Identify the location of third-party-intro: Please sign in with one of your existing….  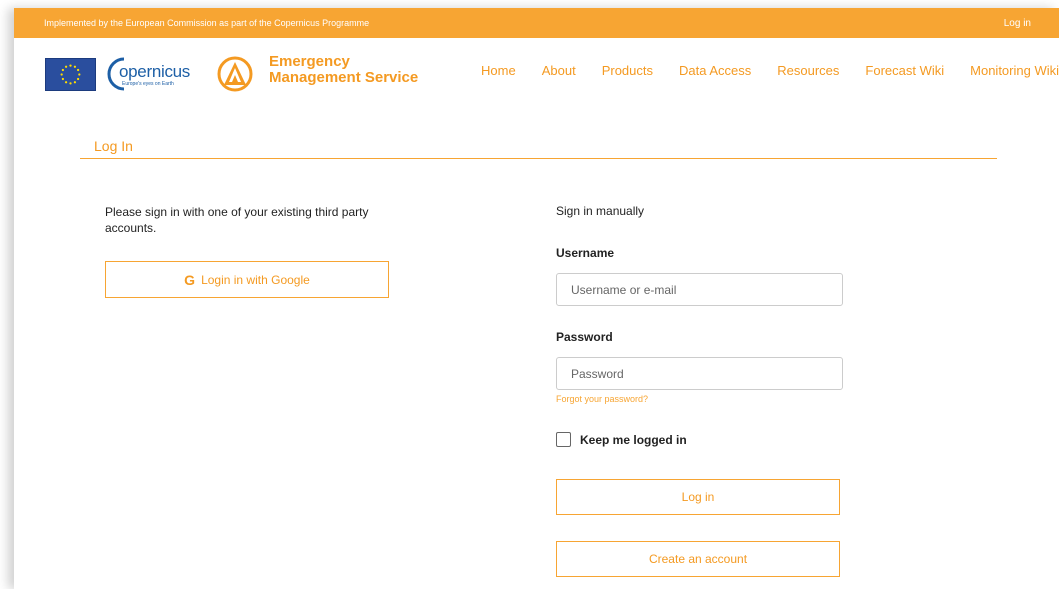
(237, 220).